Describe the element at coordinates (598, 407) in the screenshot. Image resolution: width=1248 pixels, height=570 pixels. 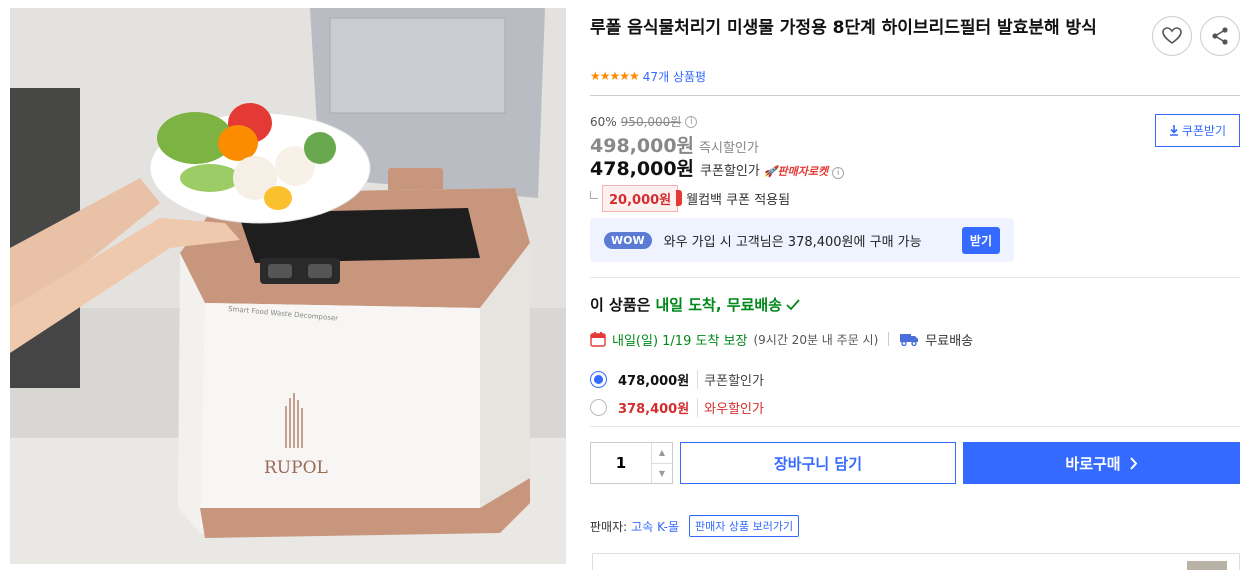
I see `radio-unselected` at that location.